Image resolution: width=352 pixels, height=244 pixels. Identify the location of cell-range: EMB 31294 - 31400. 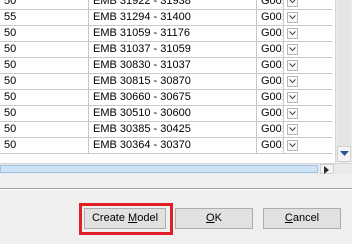
(173, 18).